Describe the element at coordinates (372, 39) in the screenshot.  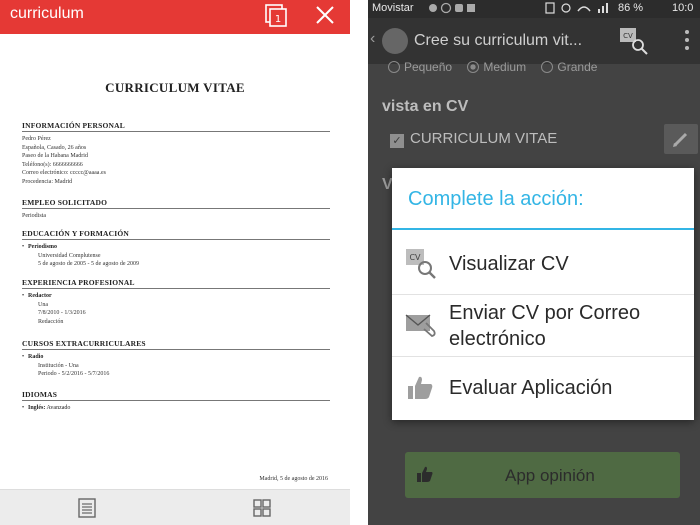
I see `back-chevron-icon: ‹` at that location.